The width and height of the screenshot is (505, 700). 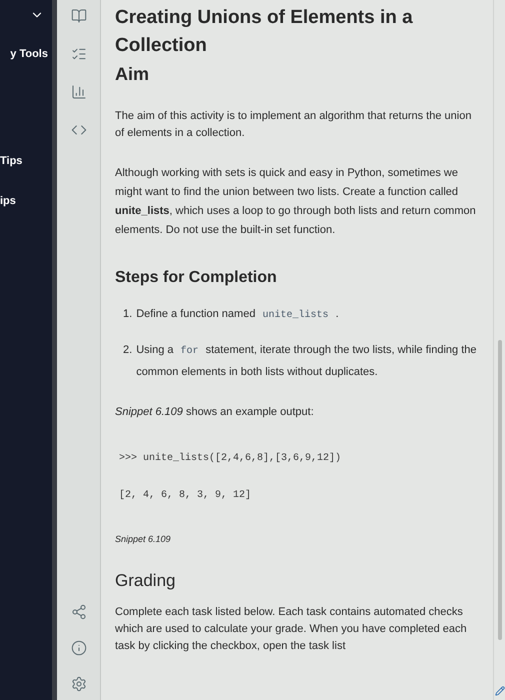 I want to click on section-heading: Aim, so click(x=132, y=74).